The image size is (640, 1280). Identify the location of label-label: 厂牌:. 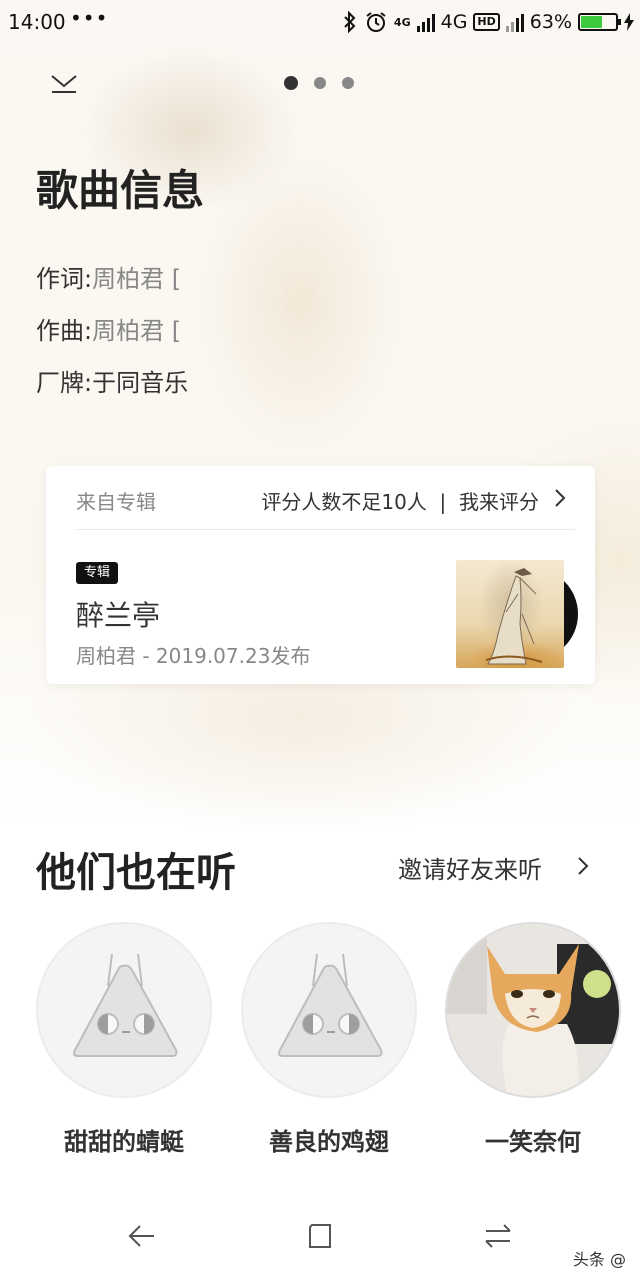
(64, 383).